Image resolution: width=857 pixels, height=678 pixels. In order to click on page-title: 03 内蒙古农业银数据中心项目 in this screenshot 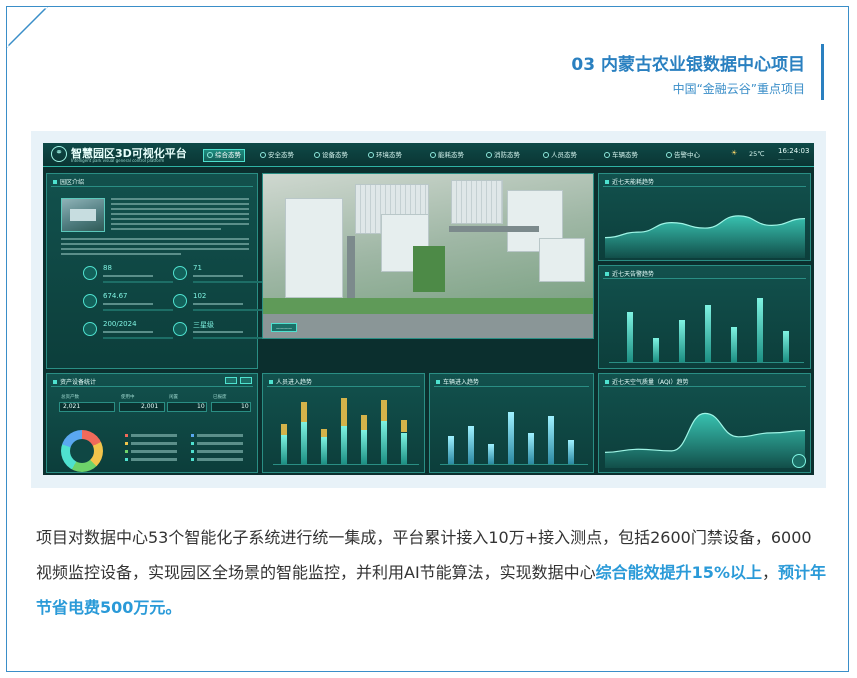, I will do `click(688, 65)`.